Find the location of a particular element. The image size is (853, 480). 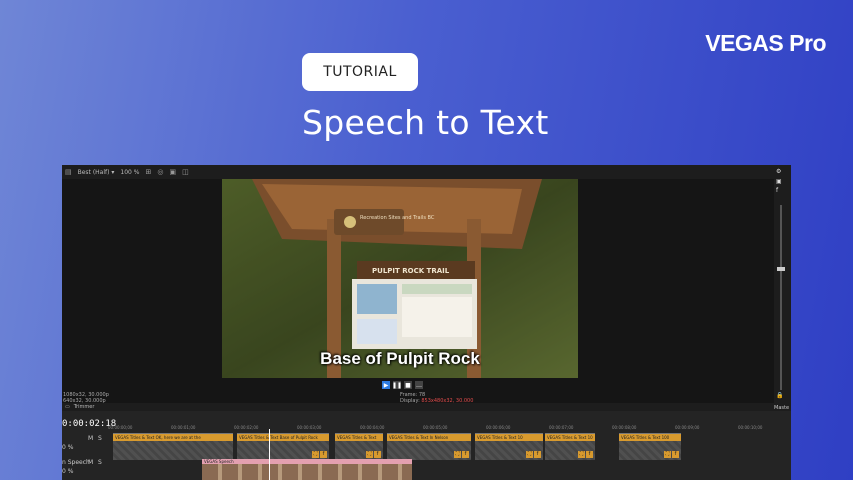

trimmer-bar: ▭ Trimmer is located at coordinates (418, 407).